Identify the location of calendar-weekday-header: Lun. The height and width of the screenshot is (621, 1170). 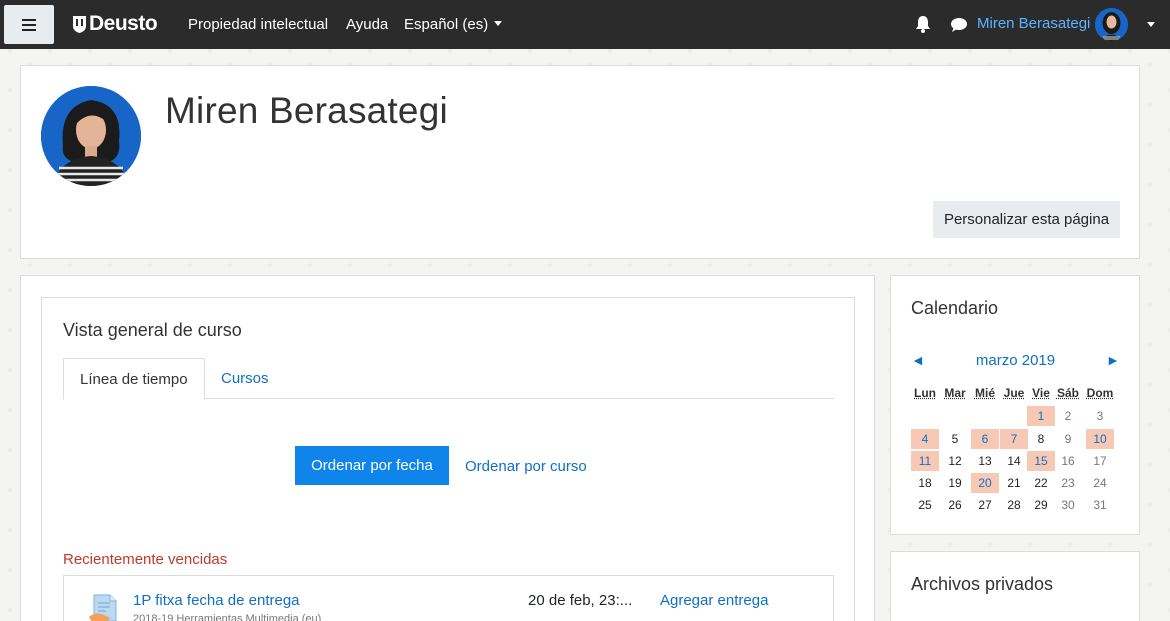
(925, 393).